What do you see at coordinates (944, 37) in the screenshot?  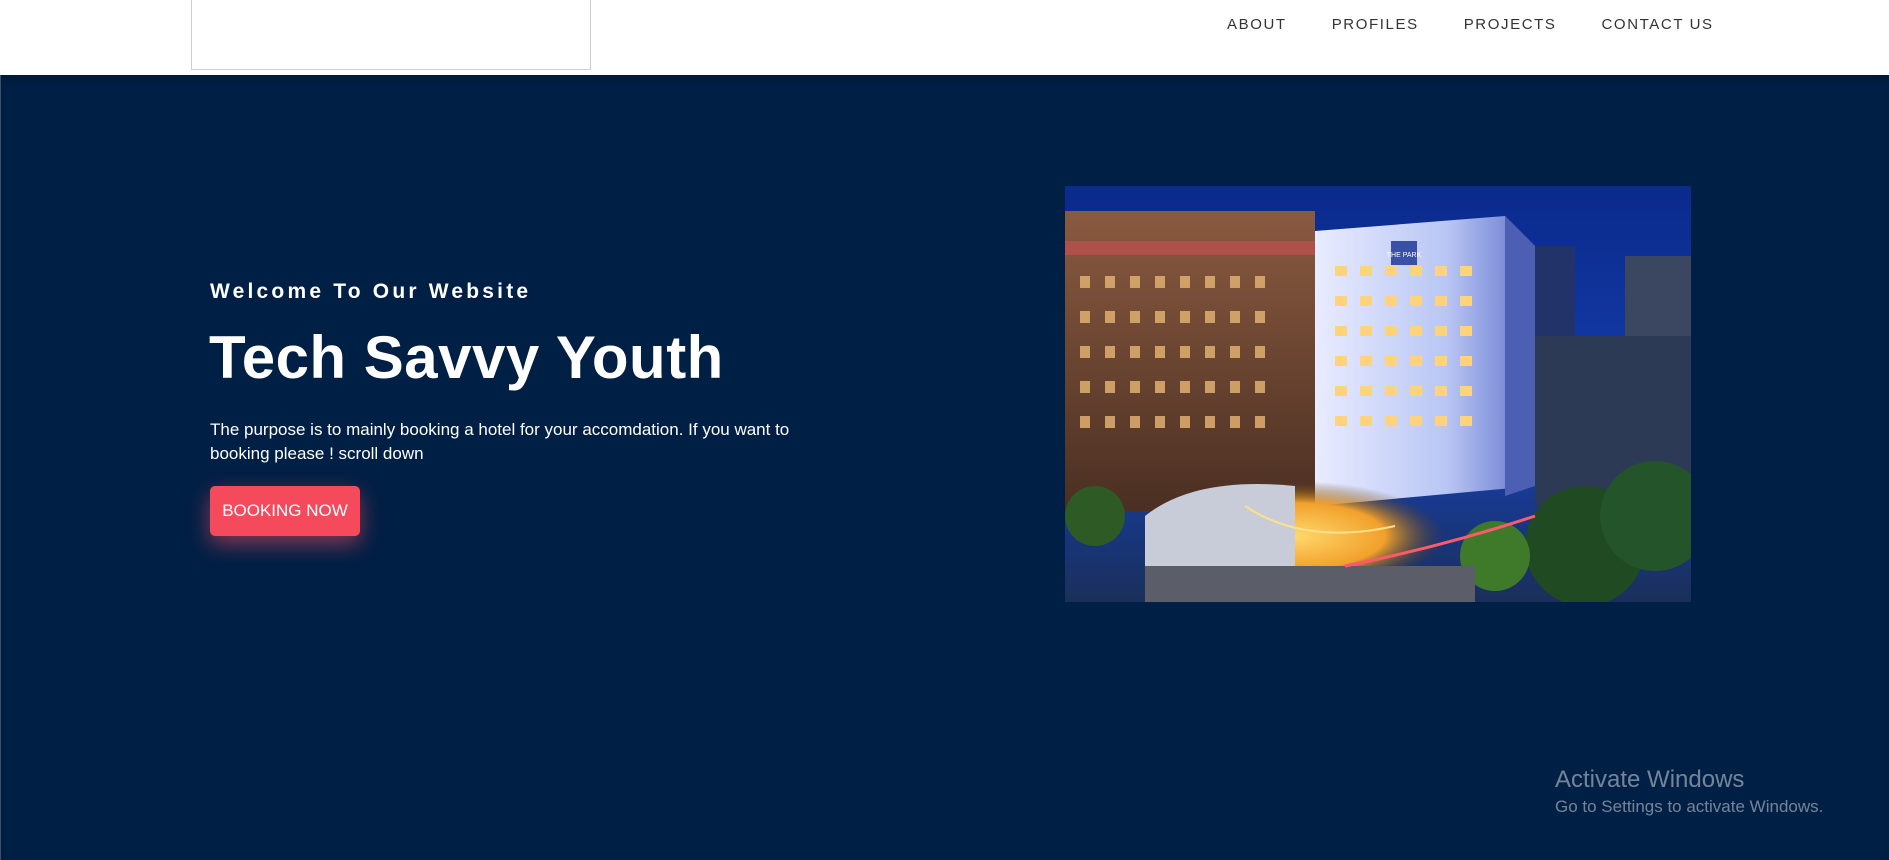 I see `site-header: ABOUT PROFILES PROJECTS CONTACT US` at bounding box center [944, 37].